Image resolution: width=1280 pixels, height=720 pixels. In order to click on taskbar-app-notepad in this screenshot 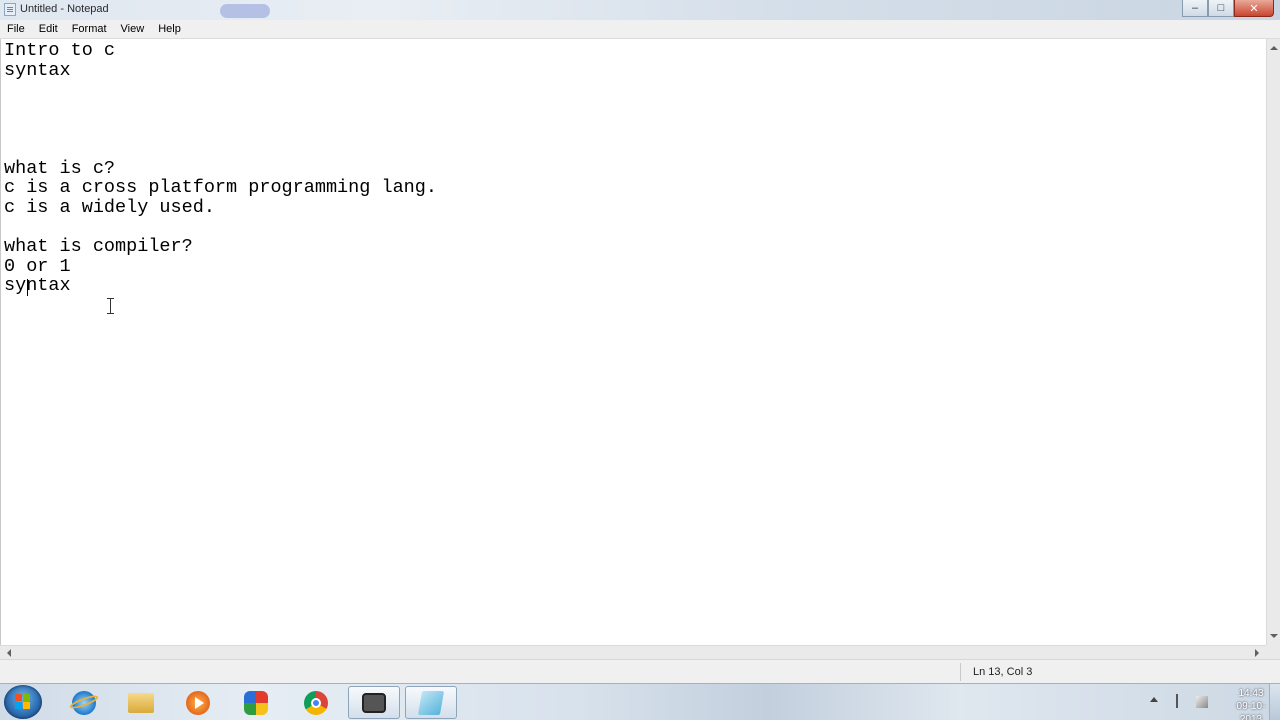, I will do `click(431, 702)`.